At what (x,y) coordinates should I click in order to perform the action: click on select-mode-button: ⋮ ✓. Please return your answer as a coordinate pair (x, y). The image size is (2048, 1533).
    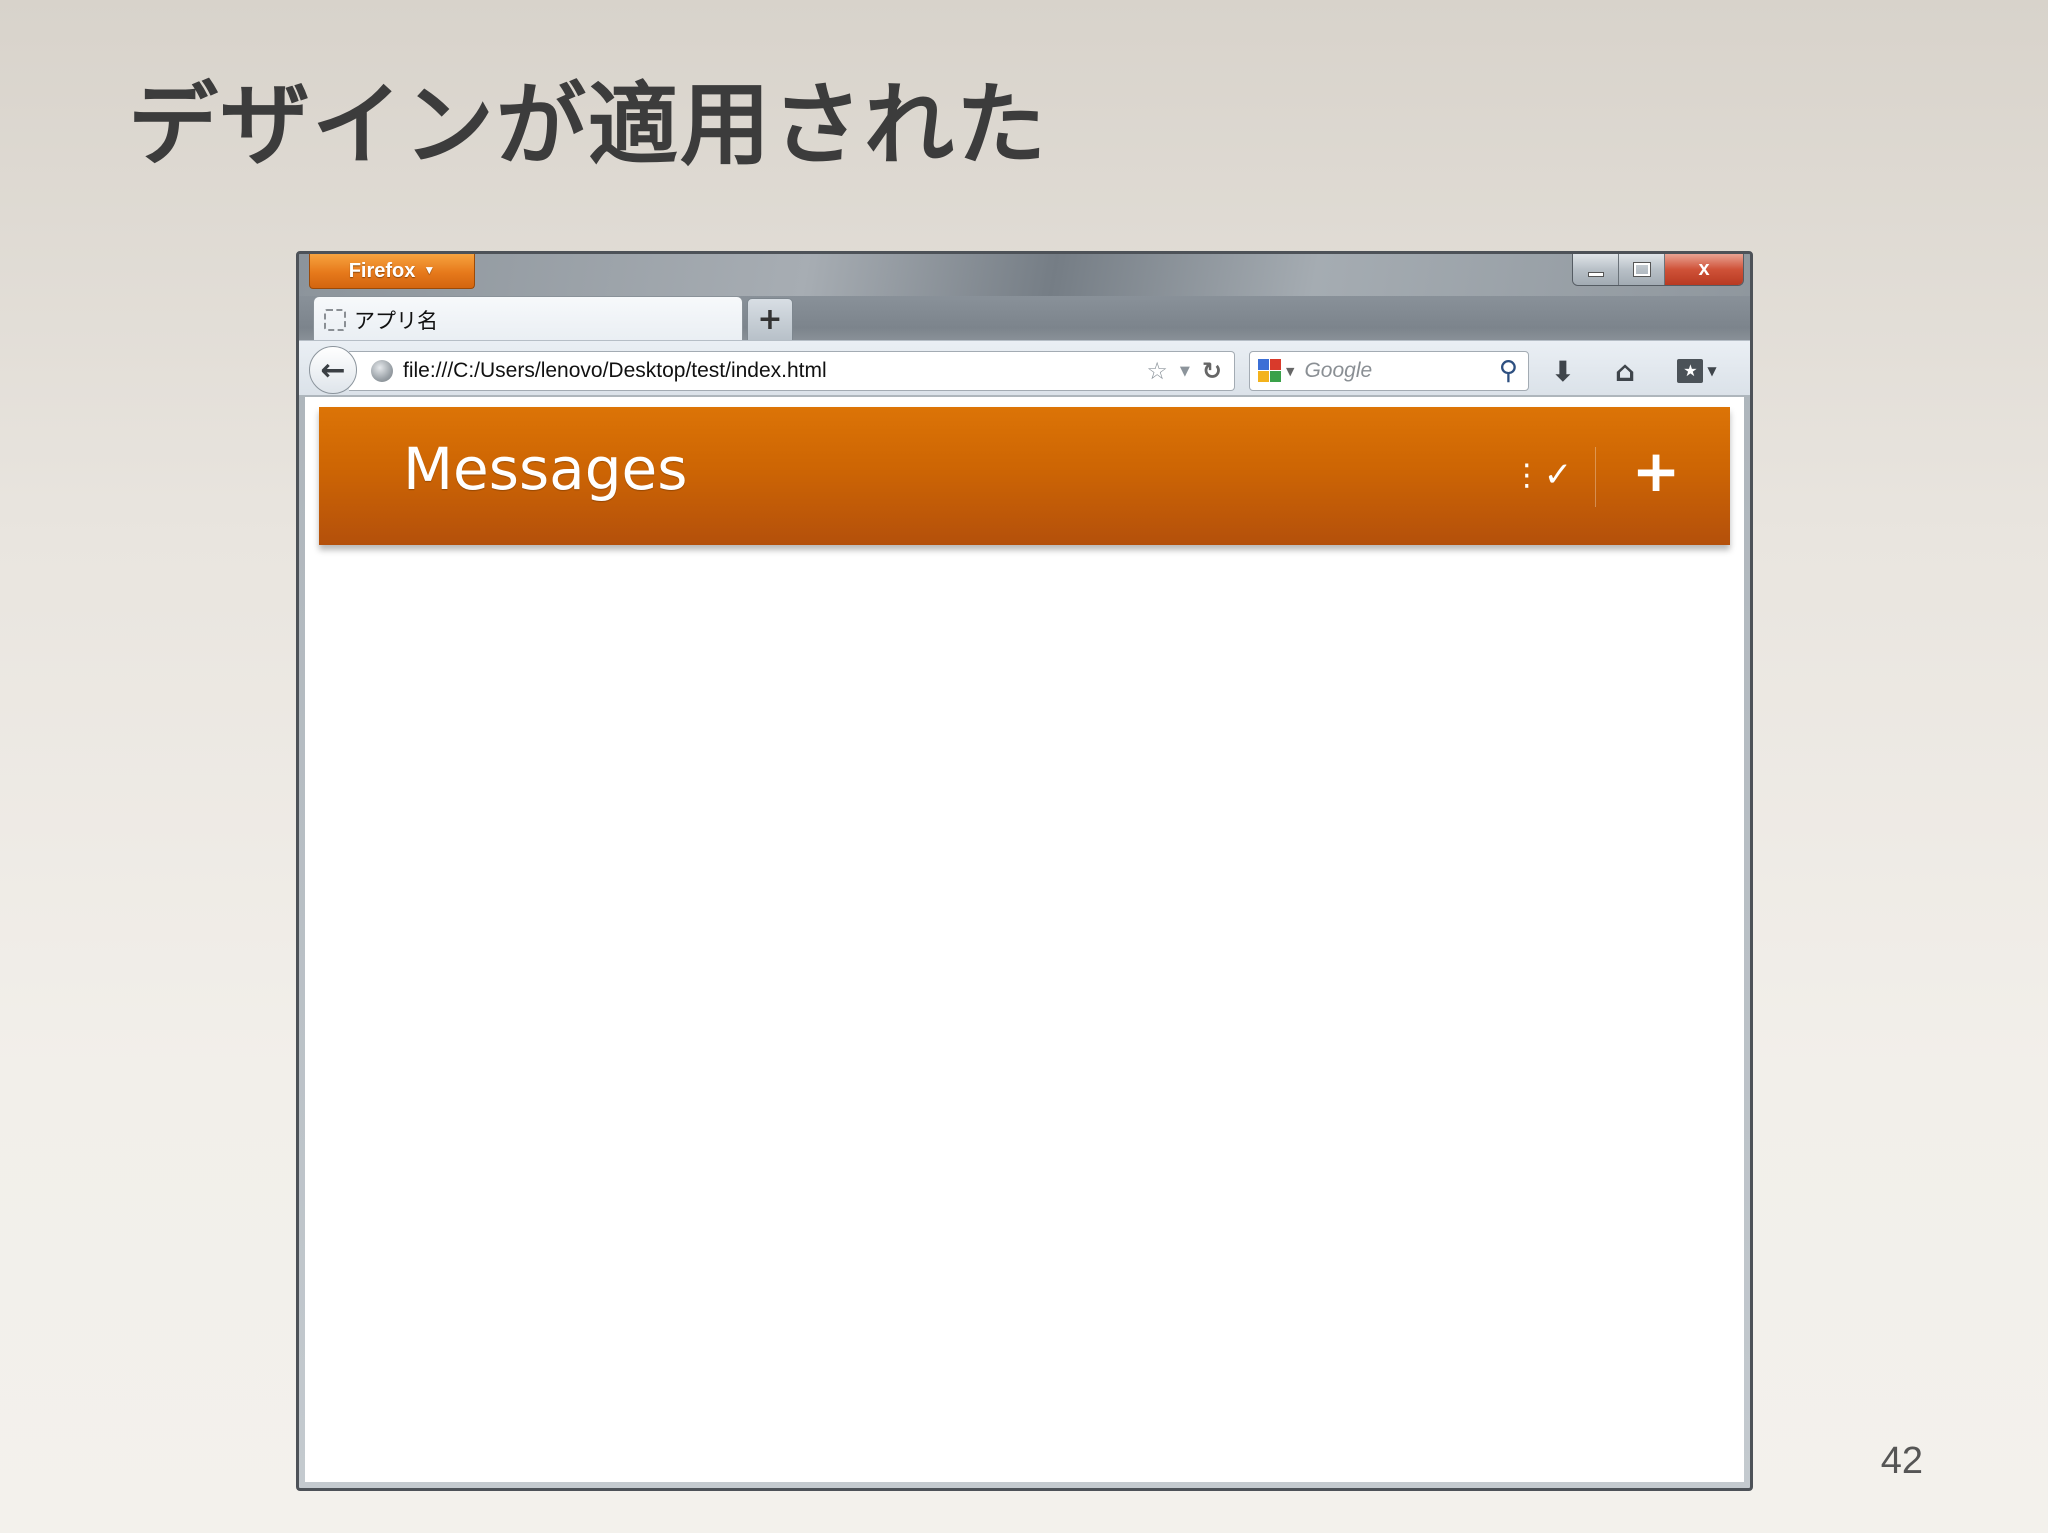
    Looking at the image, I should click on (1542, 475).